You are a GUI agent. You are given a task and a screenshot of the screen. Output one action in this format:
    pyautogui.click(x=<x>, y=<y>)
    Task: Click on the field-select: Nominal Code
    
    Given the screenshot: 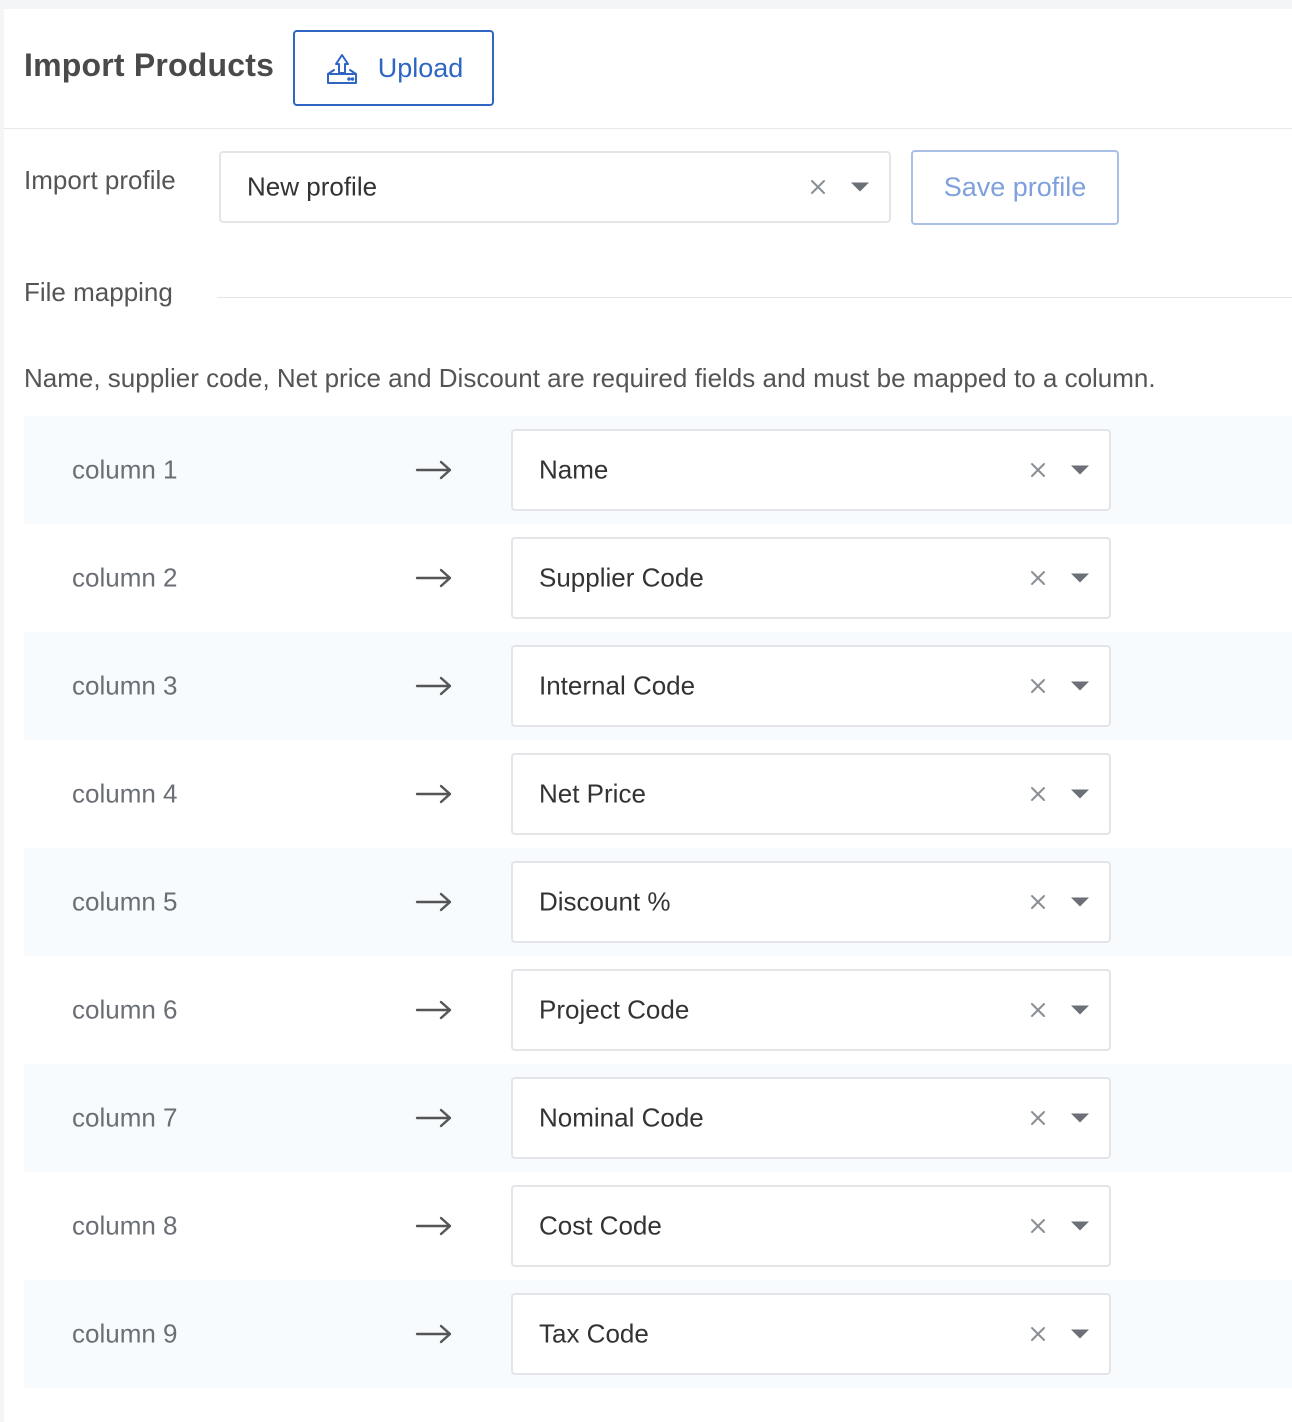 What is the action you would take?
    pyautogui.click(x=811, y=1118)
    